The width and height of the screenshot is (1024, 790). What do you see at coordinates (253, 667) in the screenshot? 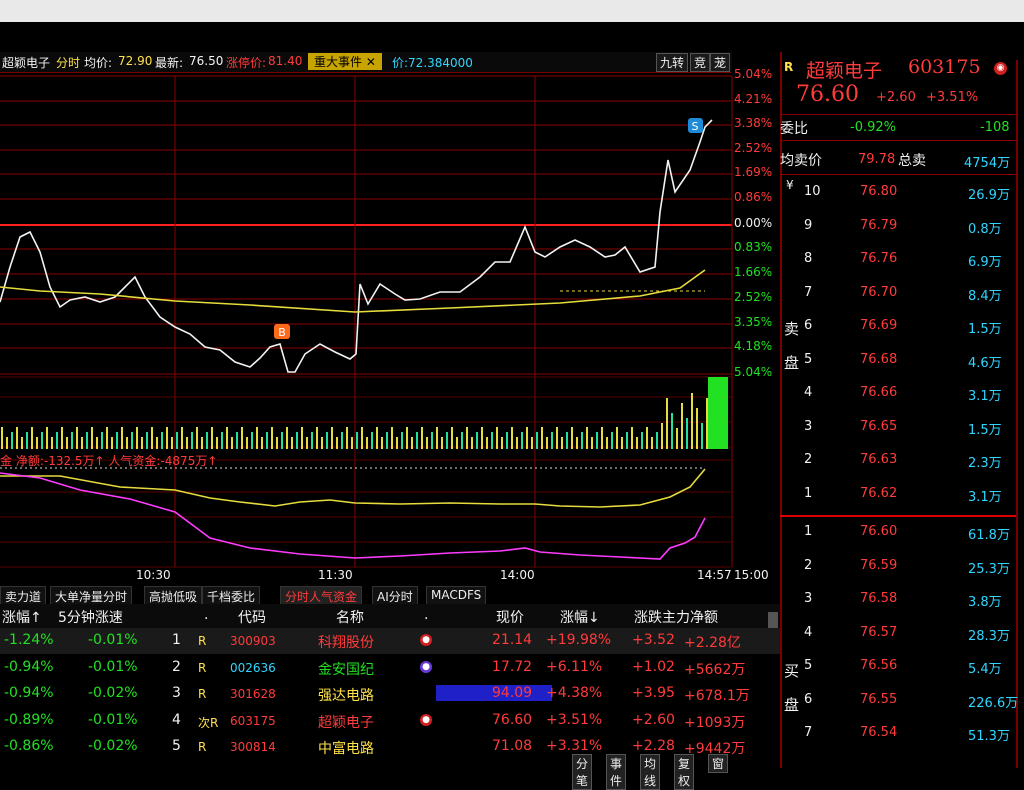
I see `stock-code: 002636` at bounding box center [253, 667].